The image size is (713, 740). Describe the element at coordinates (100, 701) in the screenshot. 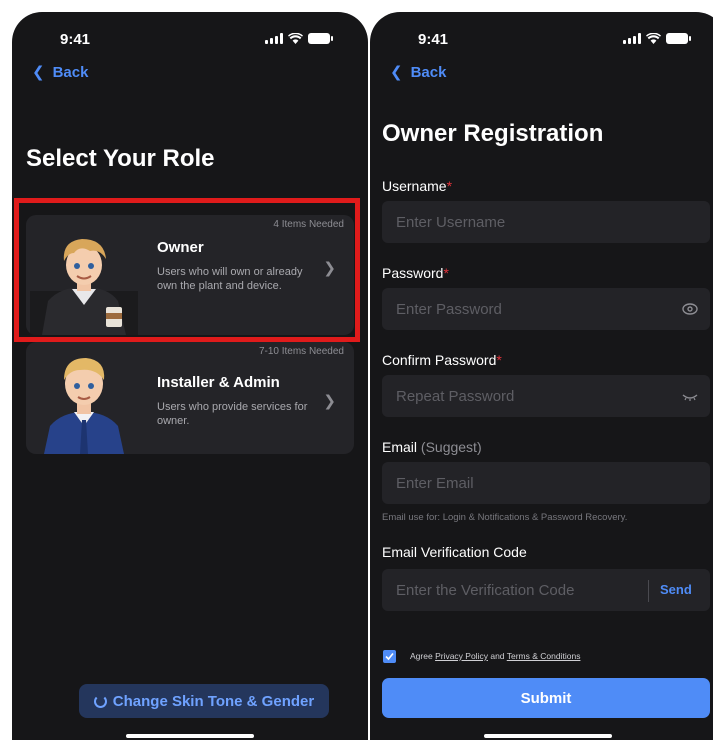

I see `refresh-icon` at that location.